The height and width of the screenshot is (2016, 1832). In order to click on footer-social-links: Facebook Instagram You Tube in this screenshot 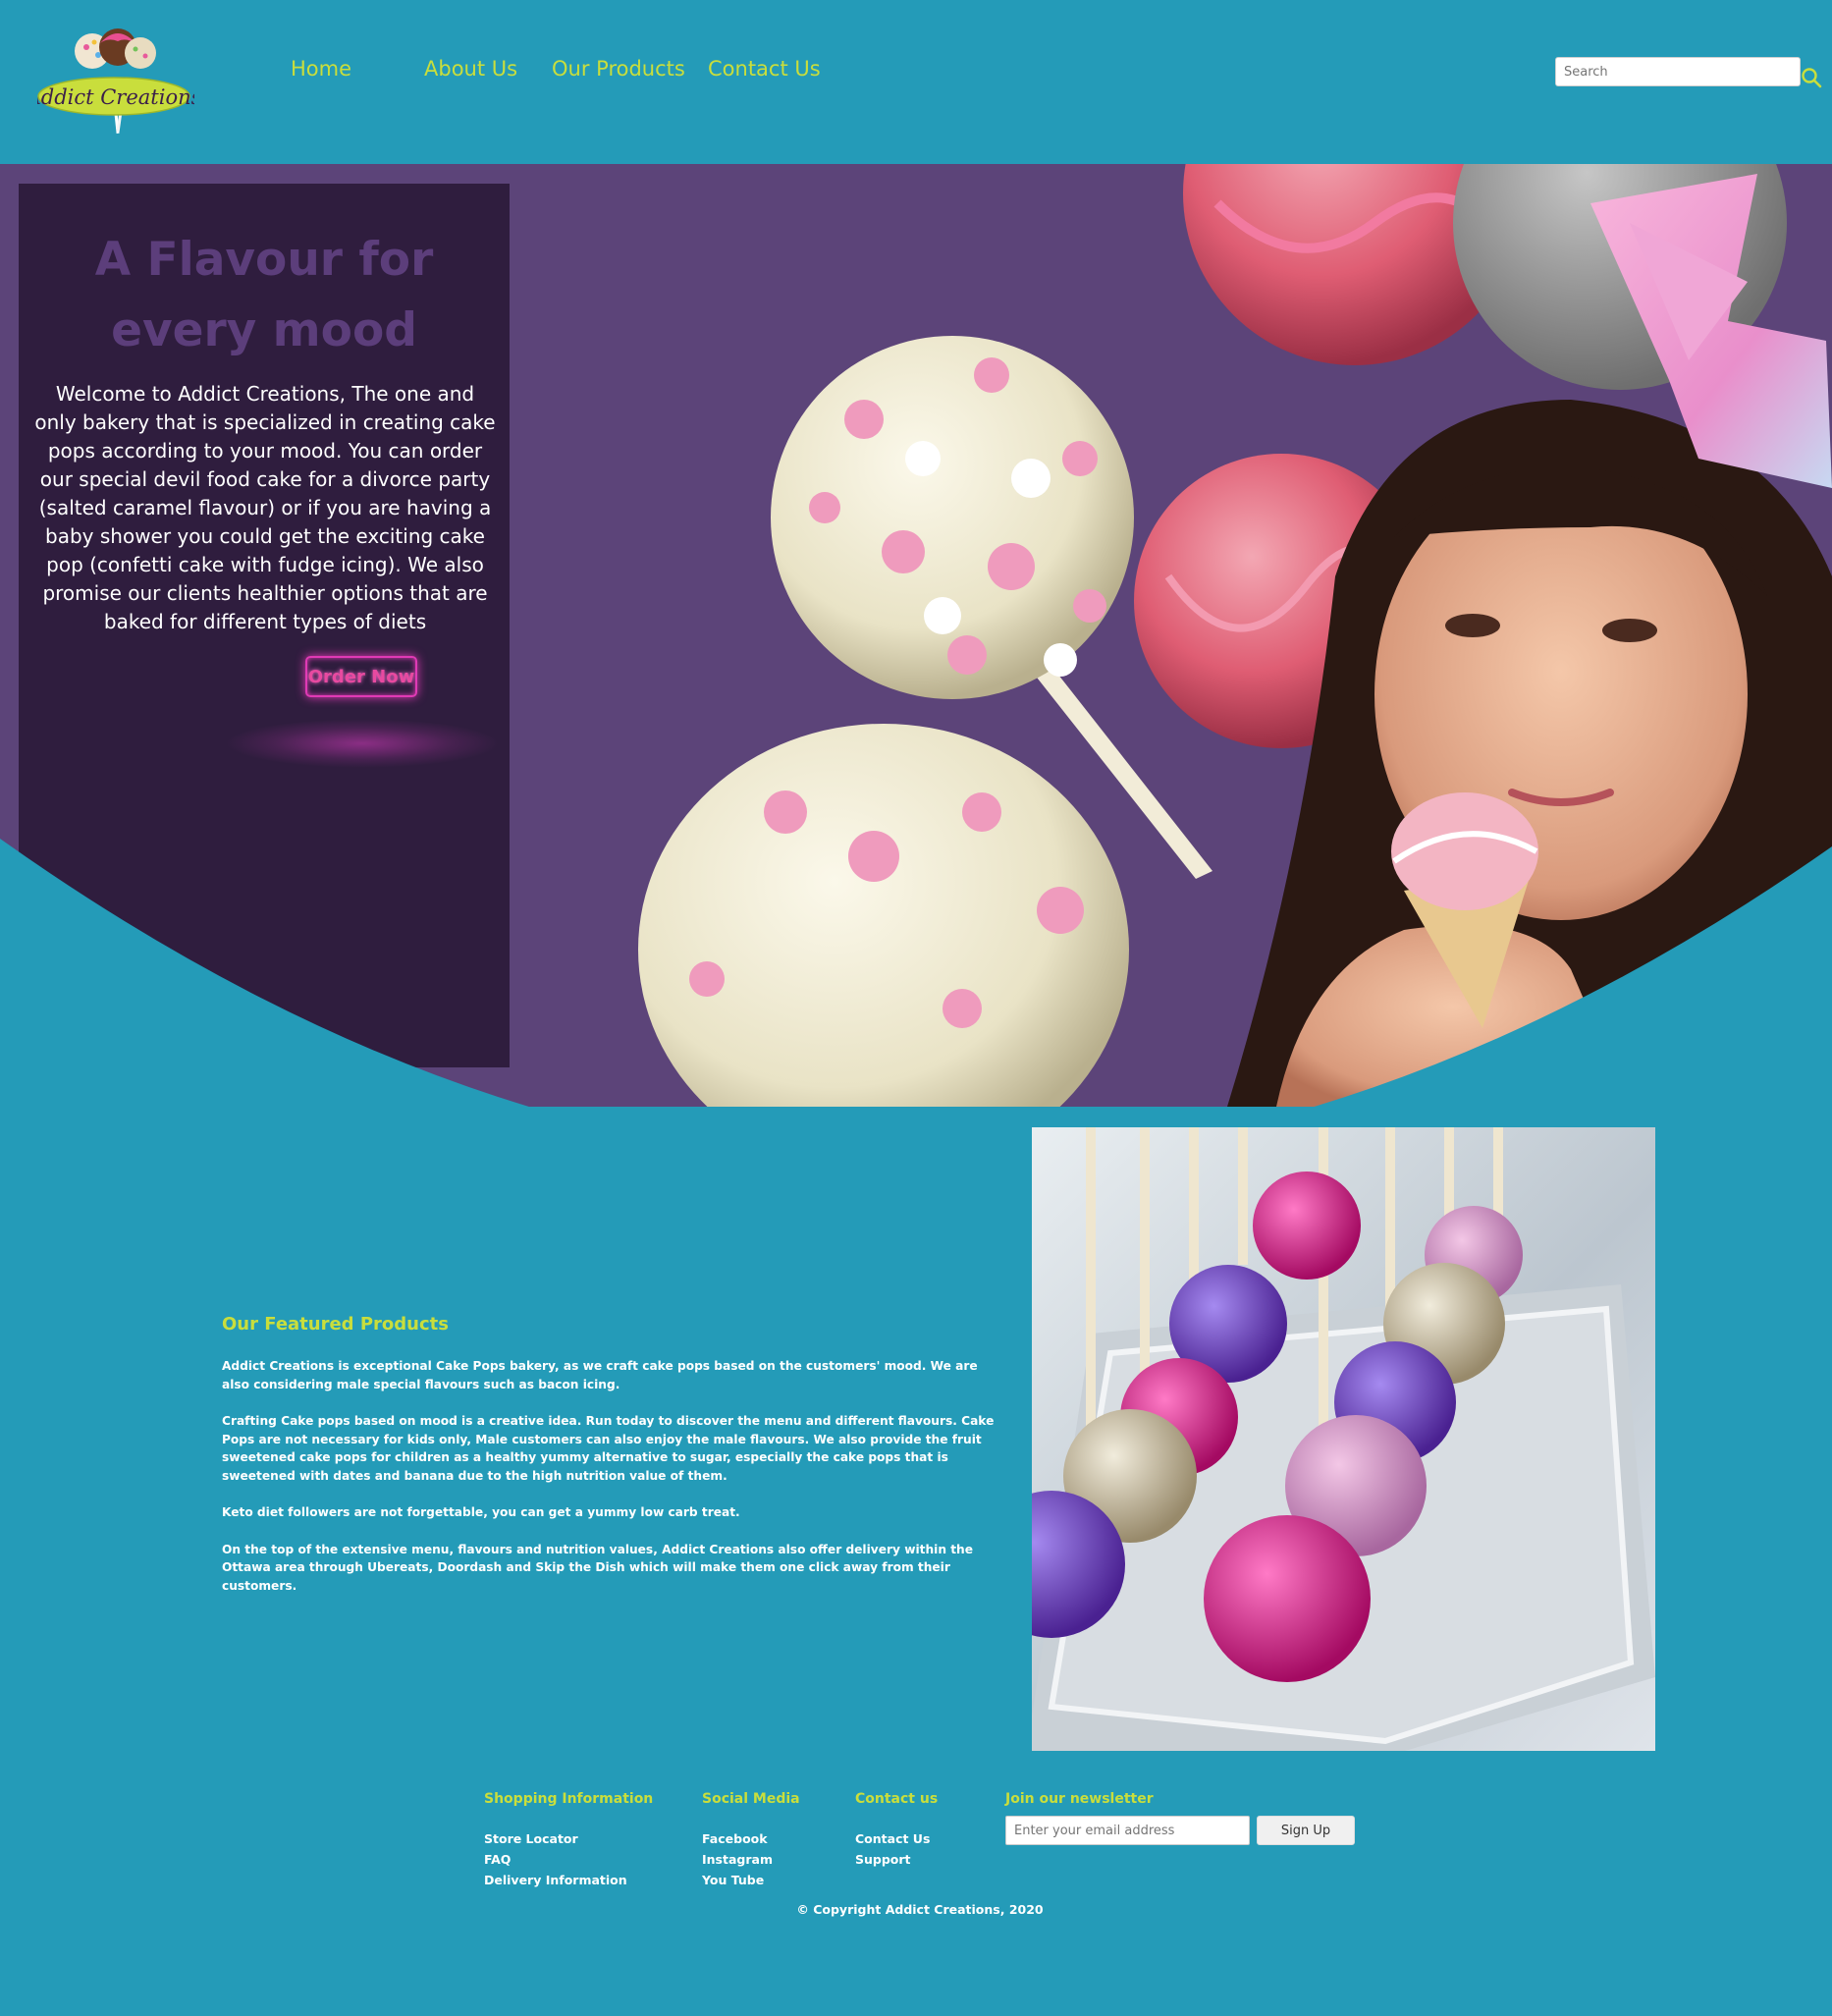, I will do `click(737, 1859)`.